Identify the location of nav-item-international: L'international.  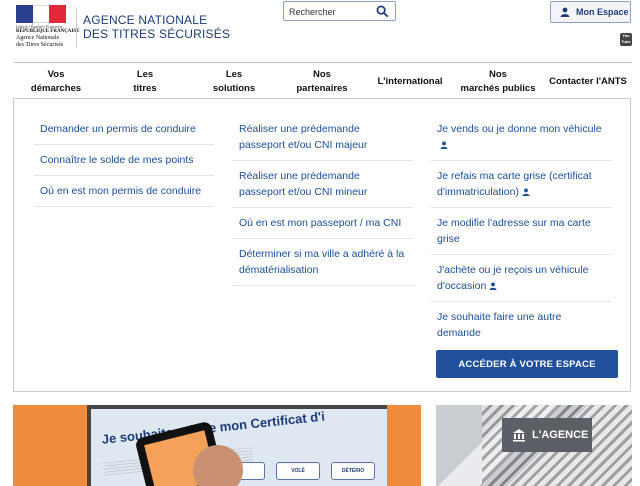
(410, 82).